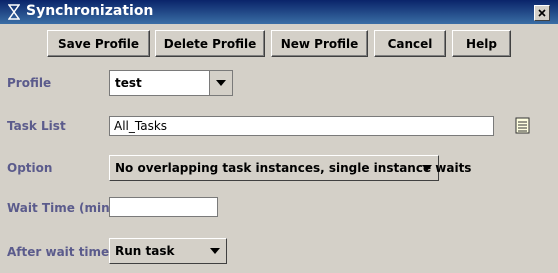  What do you see at coordinates (36, 126) in the screenshot?
I see `task-list-label: Task List` at bounding box center [36, 126].